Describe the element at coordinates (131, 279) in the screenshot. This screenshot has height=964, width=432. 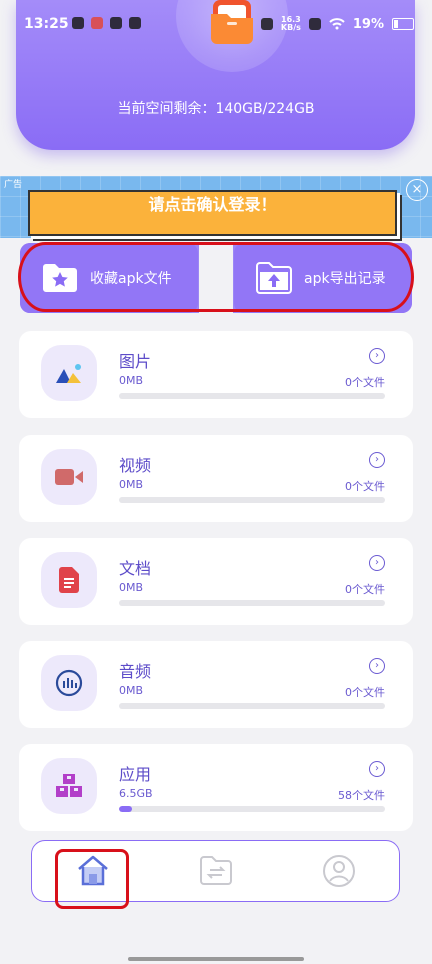
I see `favorite-apk-label: 收藏apk文件` at that location.